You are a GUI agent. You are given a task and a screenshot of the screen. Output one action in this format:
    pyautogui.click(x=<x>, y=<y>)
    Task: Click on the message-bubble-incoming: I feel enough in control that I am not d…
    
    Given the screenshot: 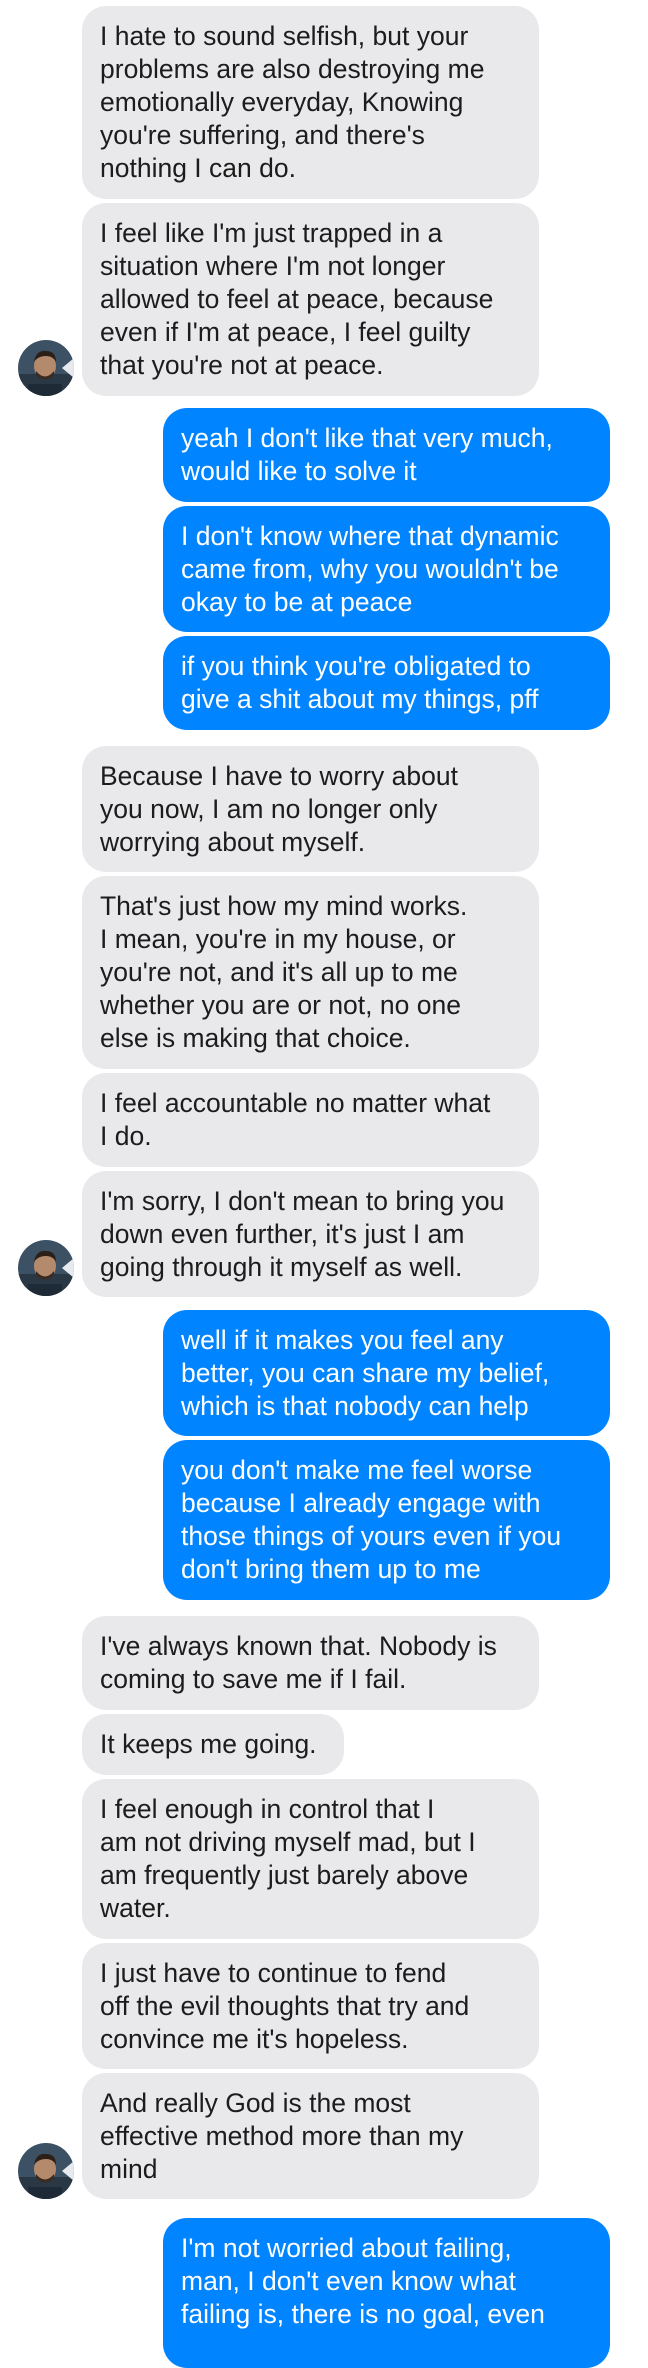 What is the action you would take?
    pyautogui.click(x=310, y=1859)
    